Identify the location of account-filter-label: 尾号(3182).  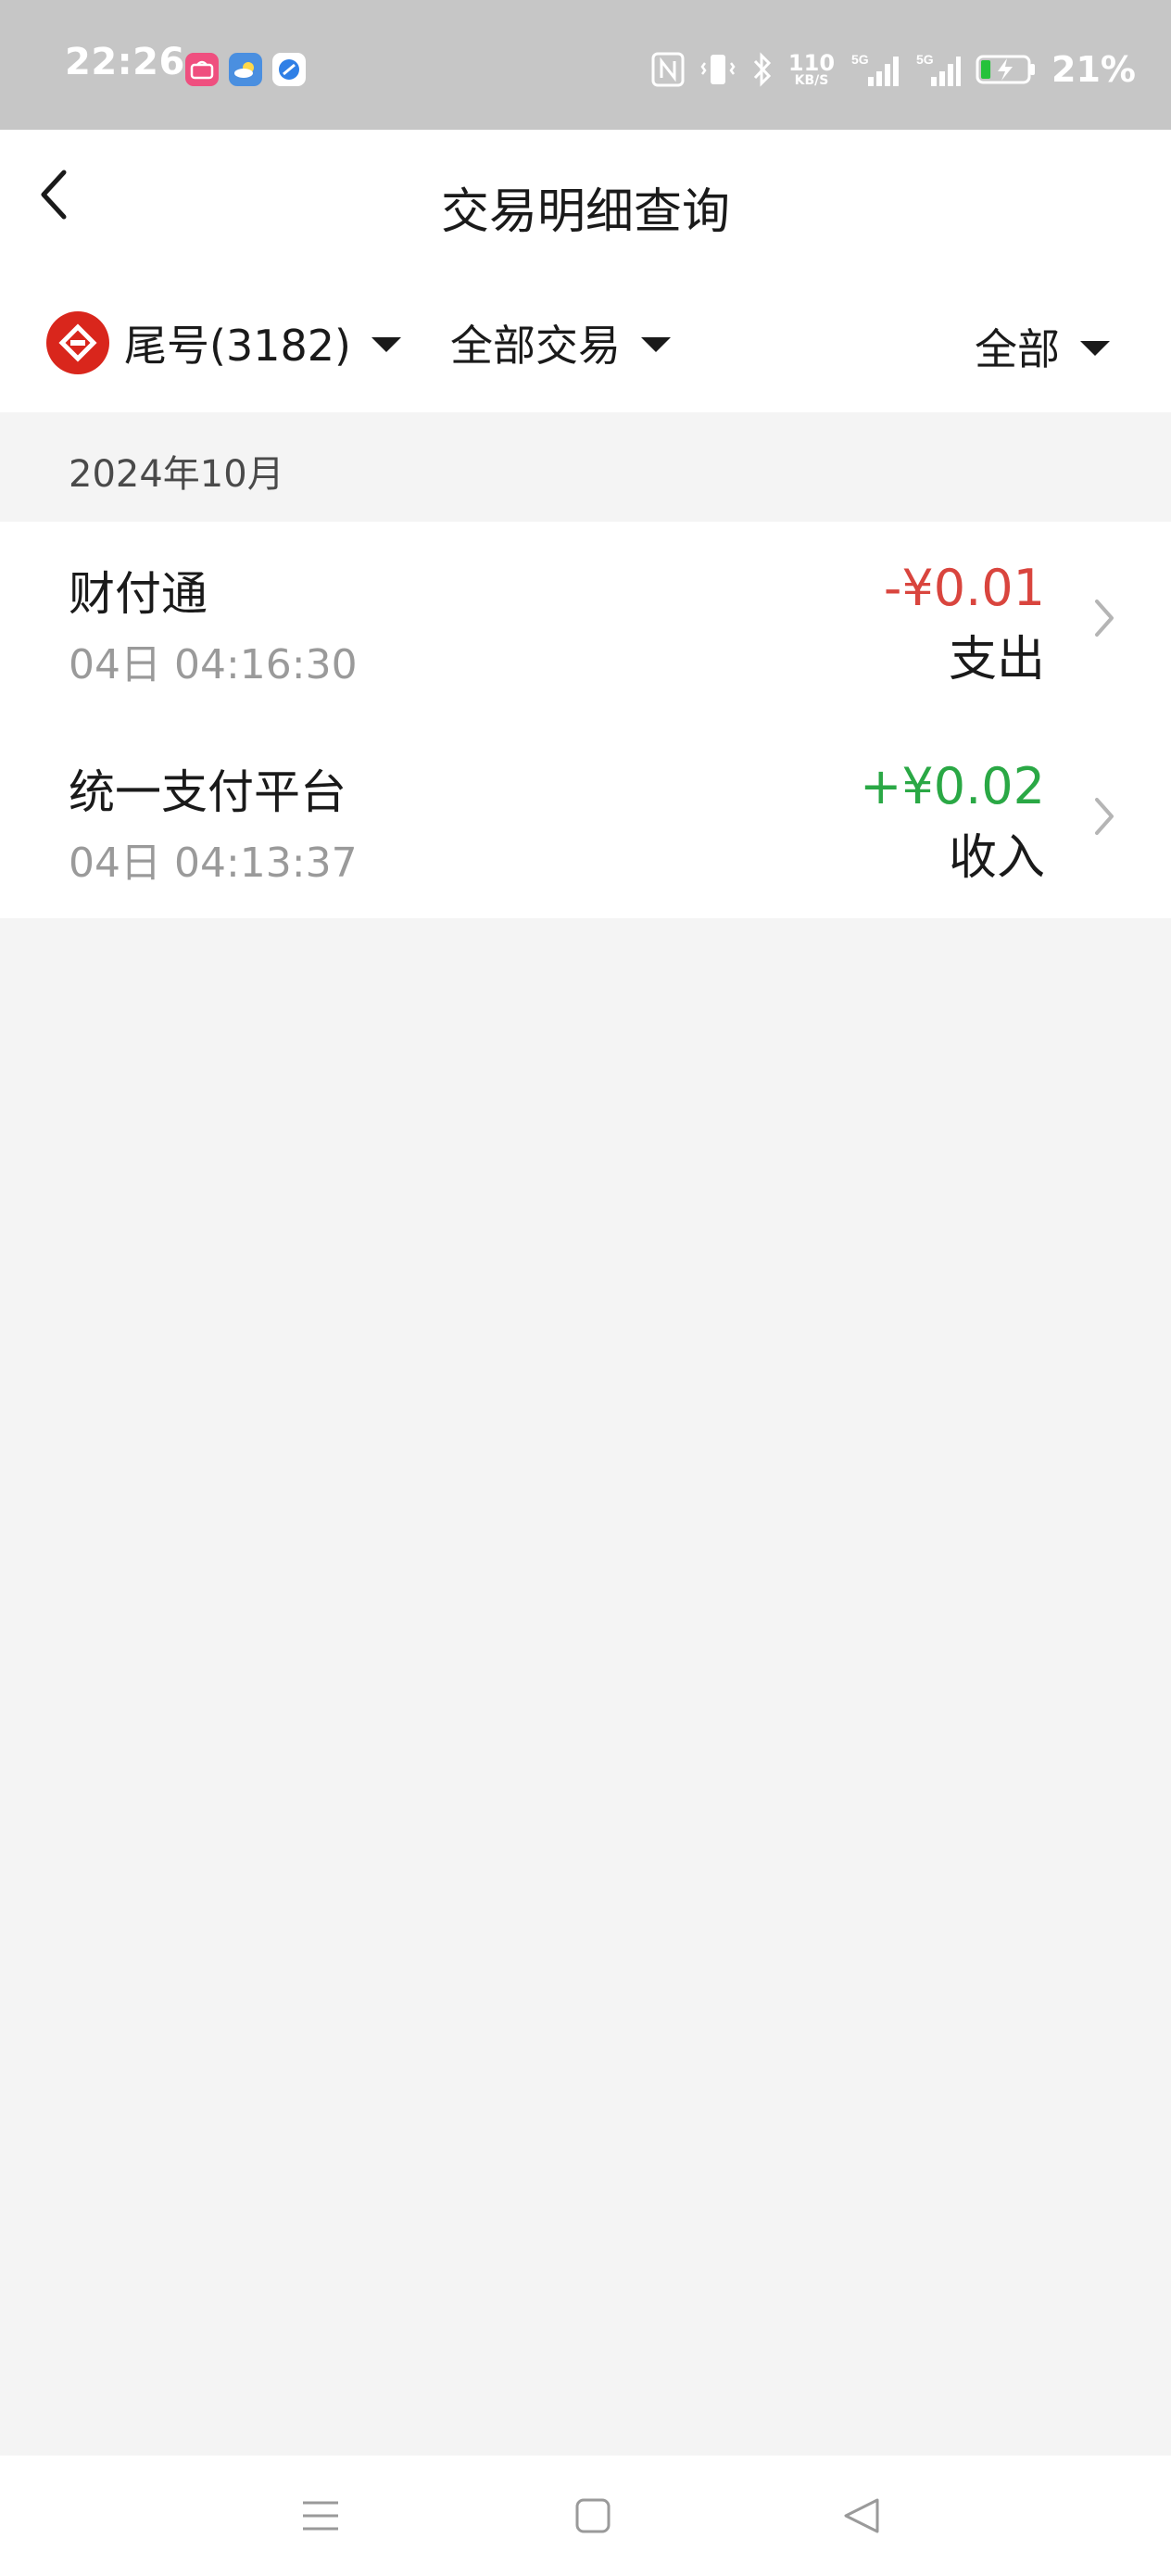
(238, 346).